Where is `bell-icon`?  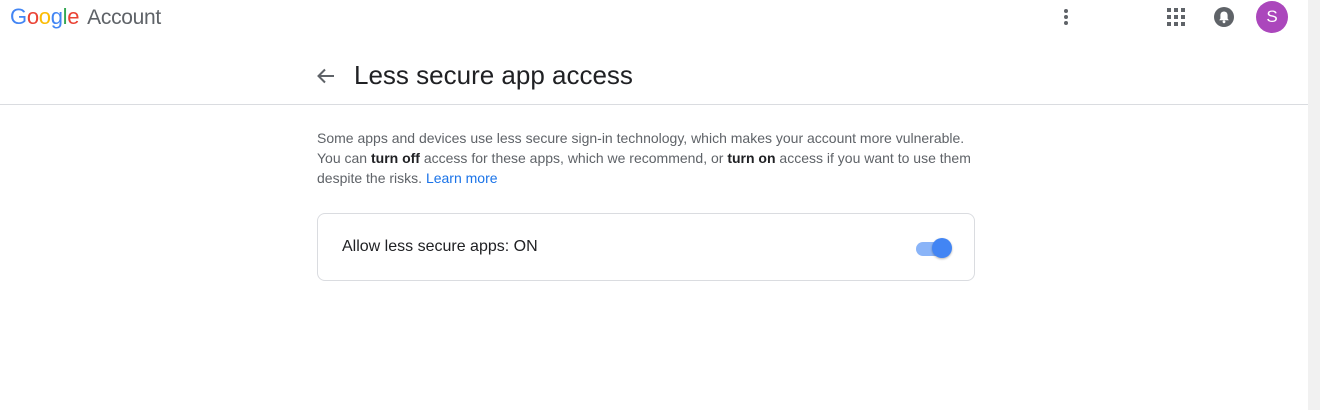 bell-icon is located at coordinates (1224, 17).